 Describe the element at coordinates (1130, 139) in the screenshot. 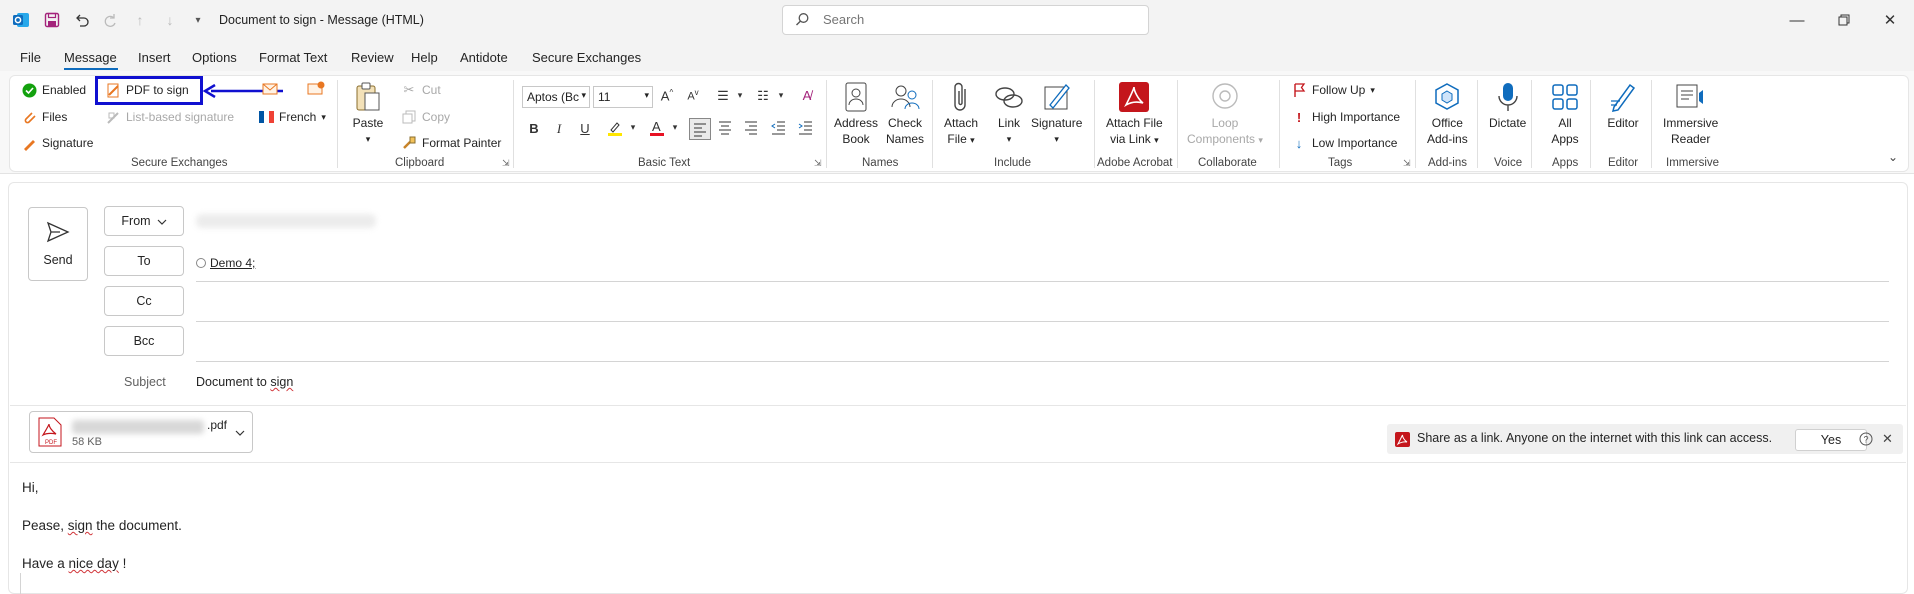

I see `attach-via-link-label-2-text: via Link` at that location.